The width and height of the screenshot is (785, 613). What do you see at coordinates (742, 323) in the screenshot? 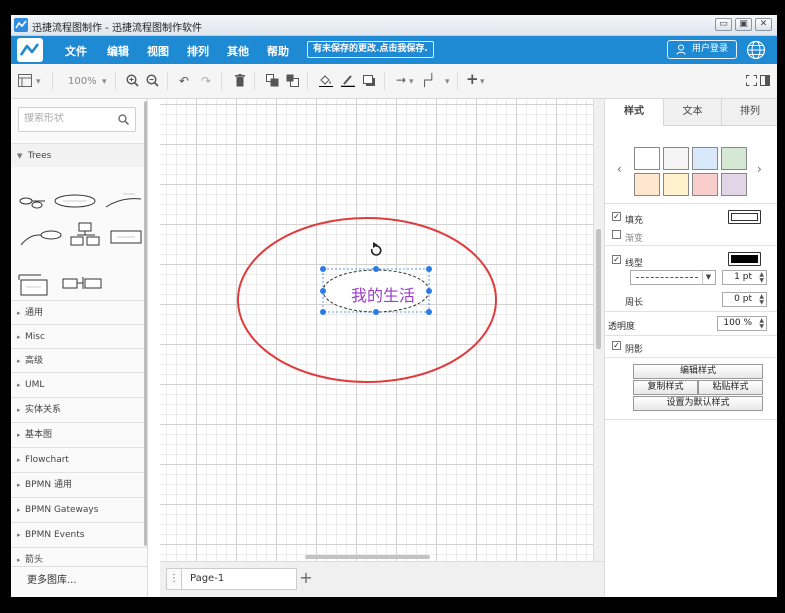
I see `opacity-input: 100 % ▲ ▼` at bounding box center [742, 323].